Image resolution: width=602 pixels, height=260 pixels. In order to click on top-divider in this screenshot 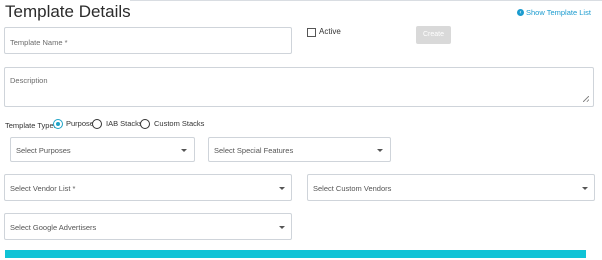, I will do `click(366, 0)`.